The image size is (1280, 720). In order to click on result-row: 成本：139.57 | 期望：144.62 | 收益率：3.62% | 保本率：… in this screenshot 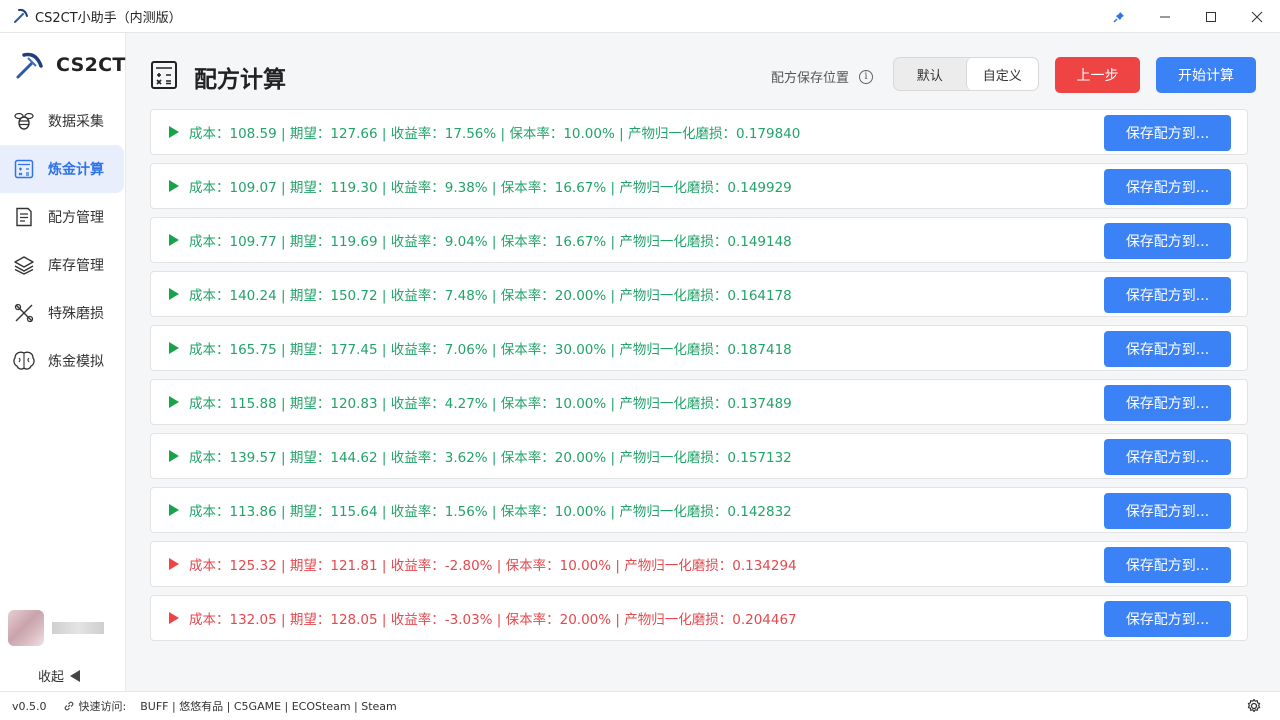, I will do `click(699, 456)`.